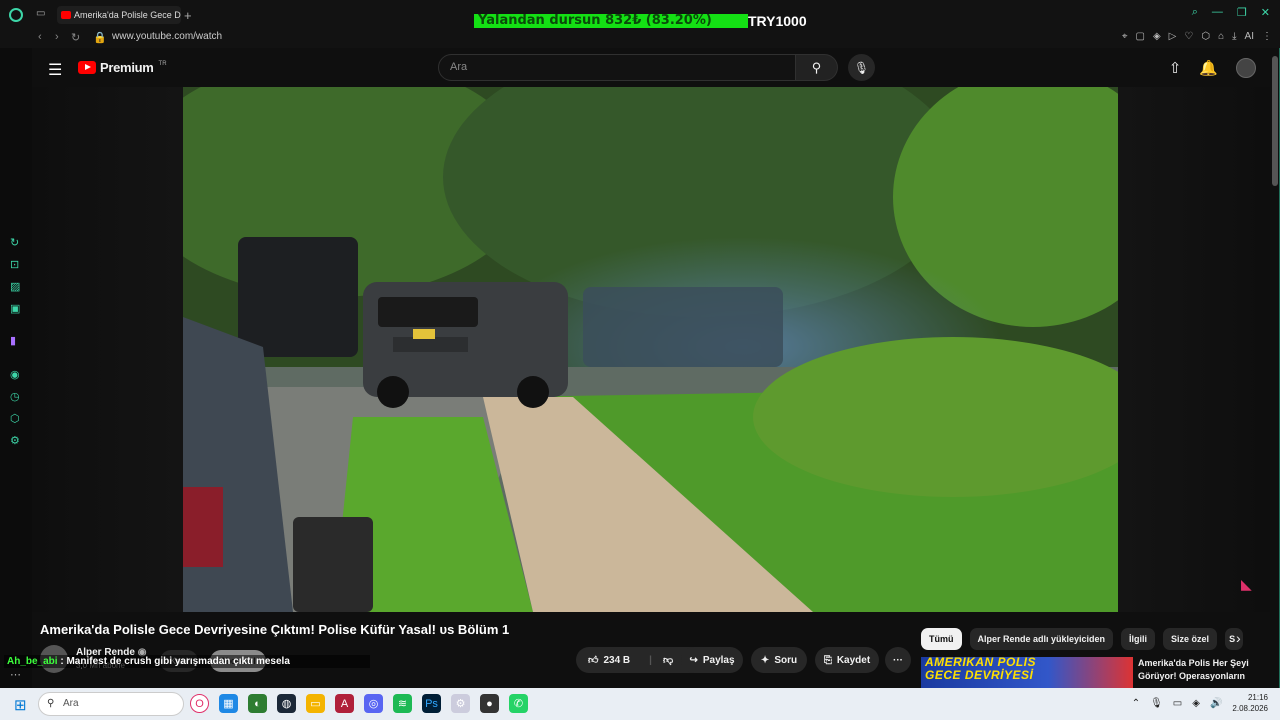 Image resolution: width=1280 pixels, height=720 pixels. What do you see at coordinates (111, 704) in the screenshot?
I see `taskbar-search: ⚲ Ara` at bounding box center [111, 704].